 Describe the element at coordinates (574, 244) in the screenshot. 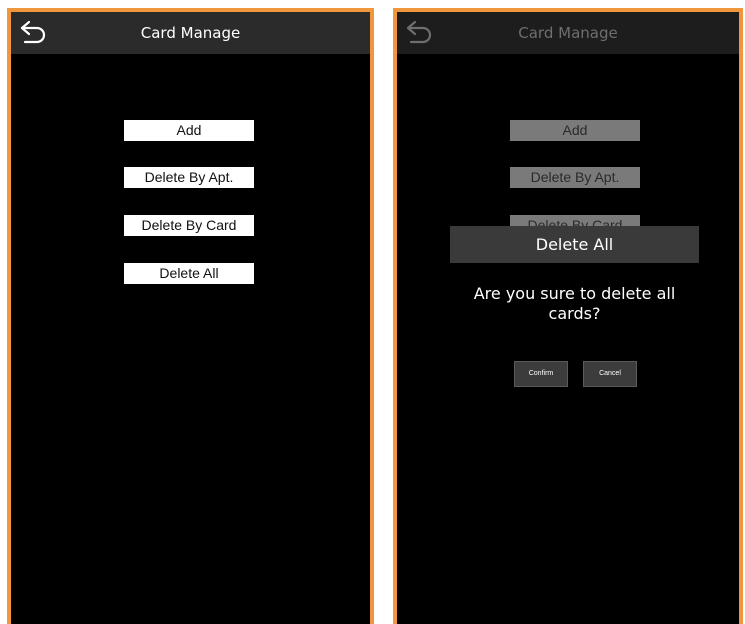

I see `dialog-title: Delete All` at that location.